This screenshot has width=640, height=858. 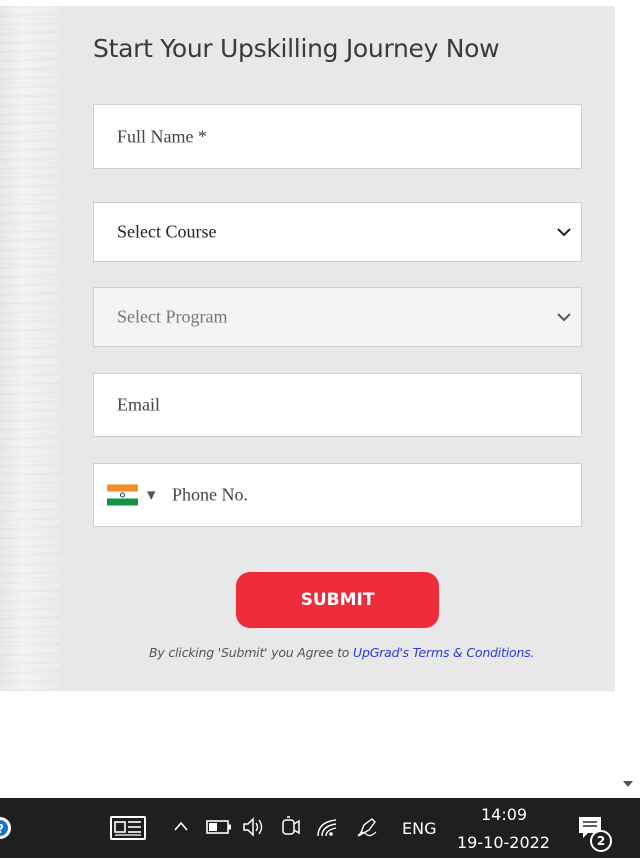 I want to click on program-select: Select Program, so click(x=337, y=317).